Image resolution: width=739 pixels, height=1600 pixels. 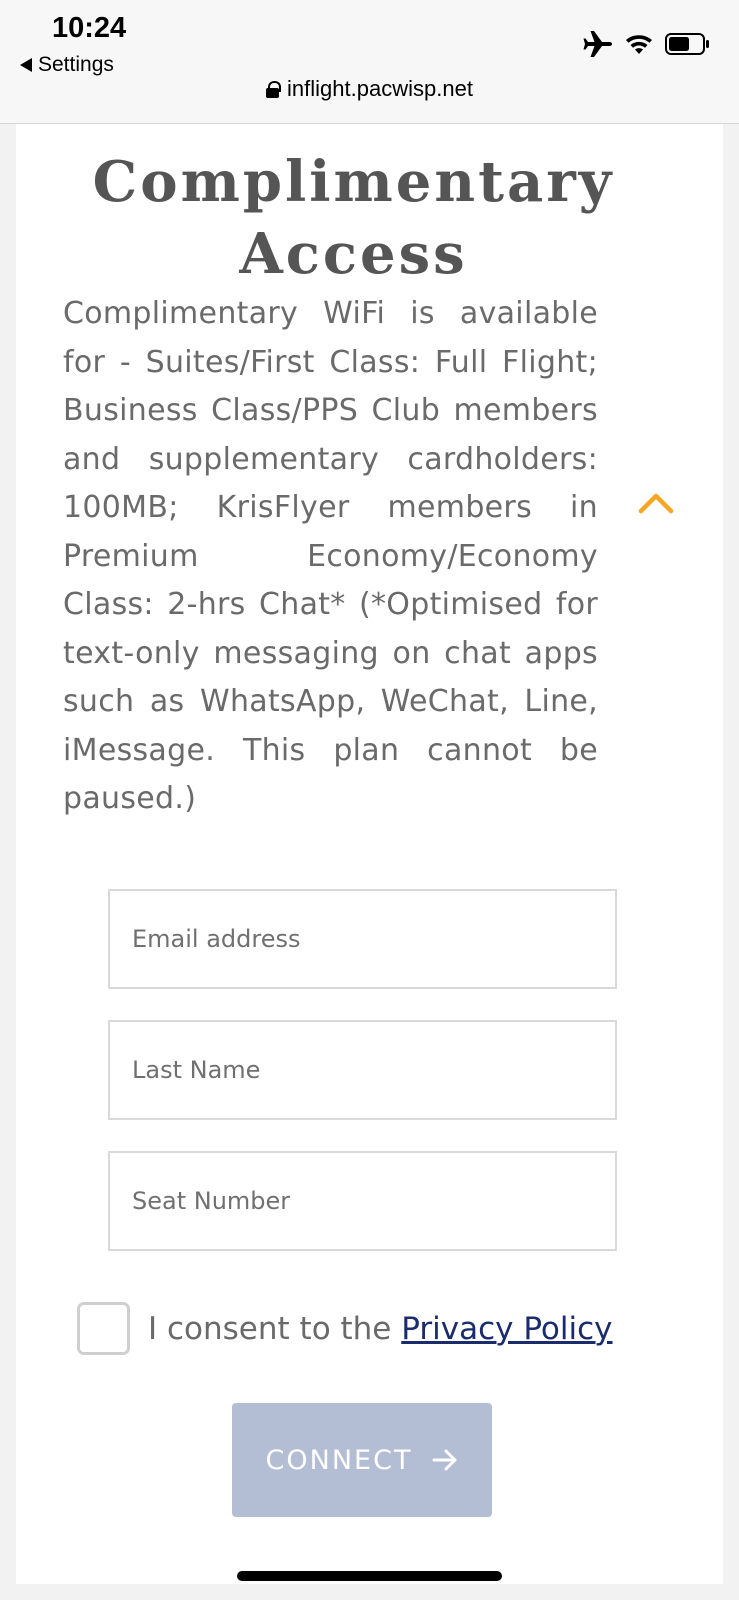 I want to click on clock: 10:24, so click(x=89, y=28).